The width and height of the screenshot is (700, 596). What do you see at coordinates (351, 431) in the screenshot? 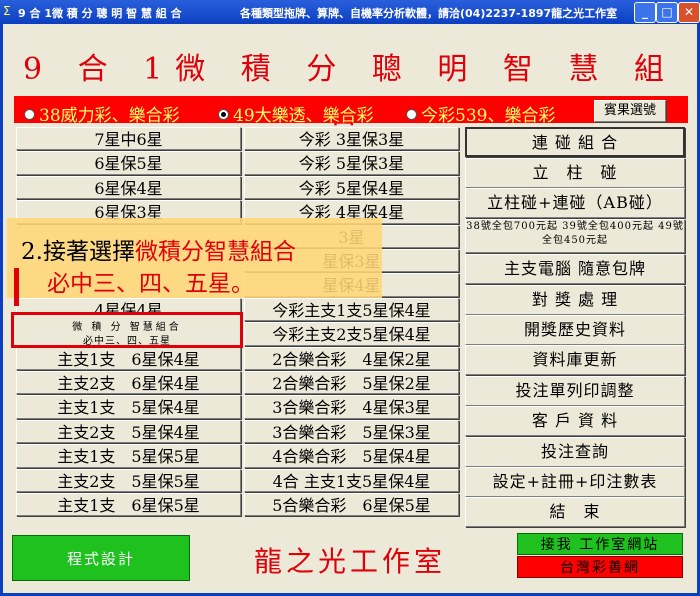
I see `lottery-option-button: 3合樂合彩 5星保3星` at bounding box center [351, 431].